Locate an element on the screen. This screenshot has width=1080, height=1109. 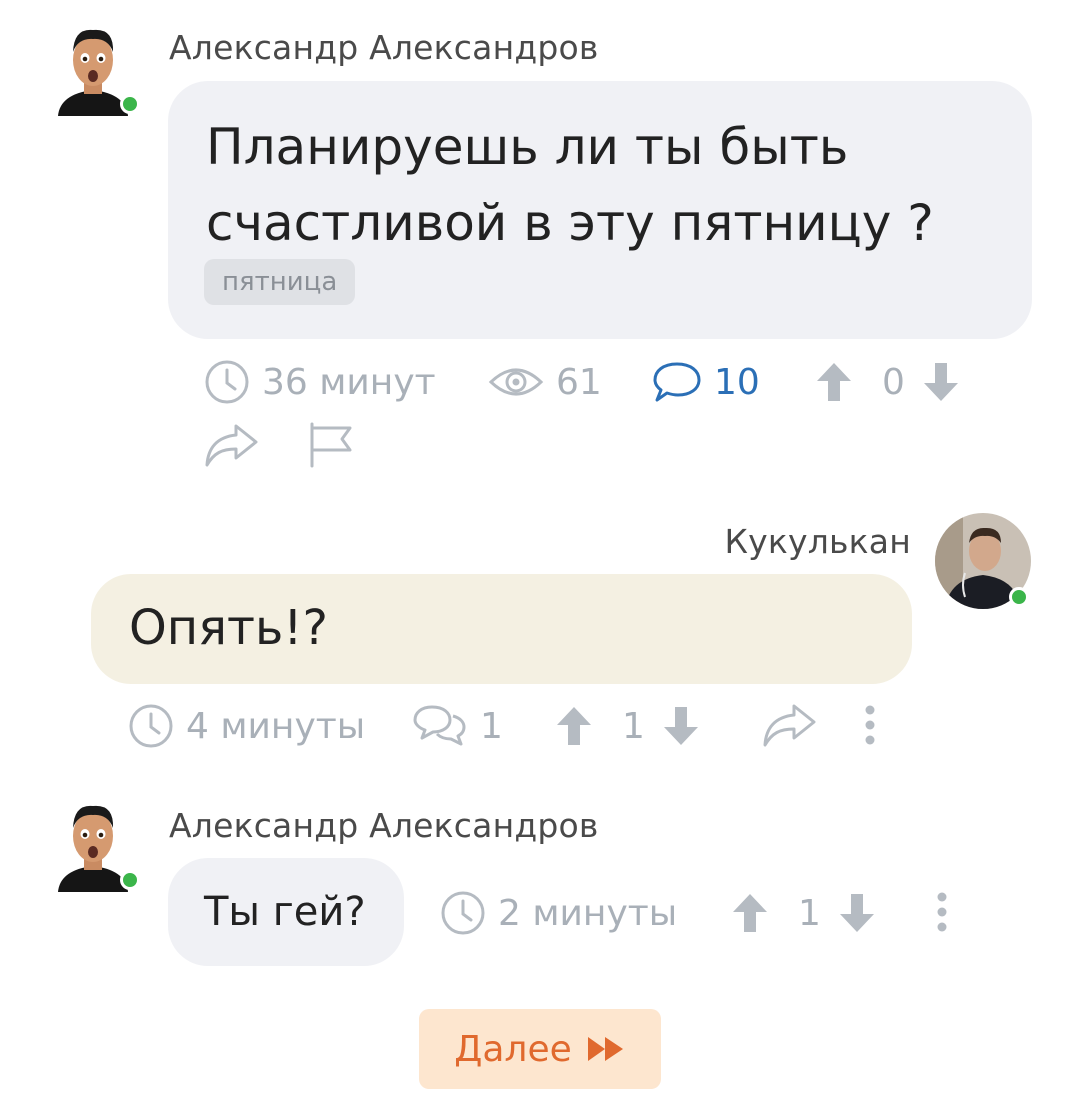
replies-link: 1 is located at coordinates (457, 726).